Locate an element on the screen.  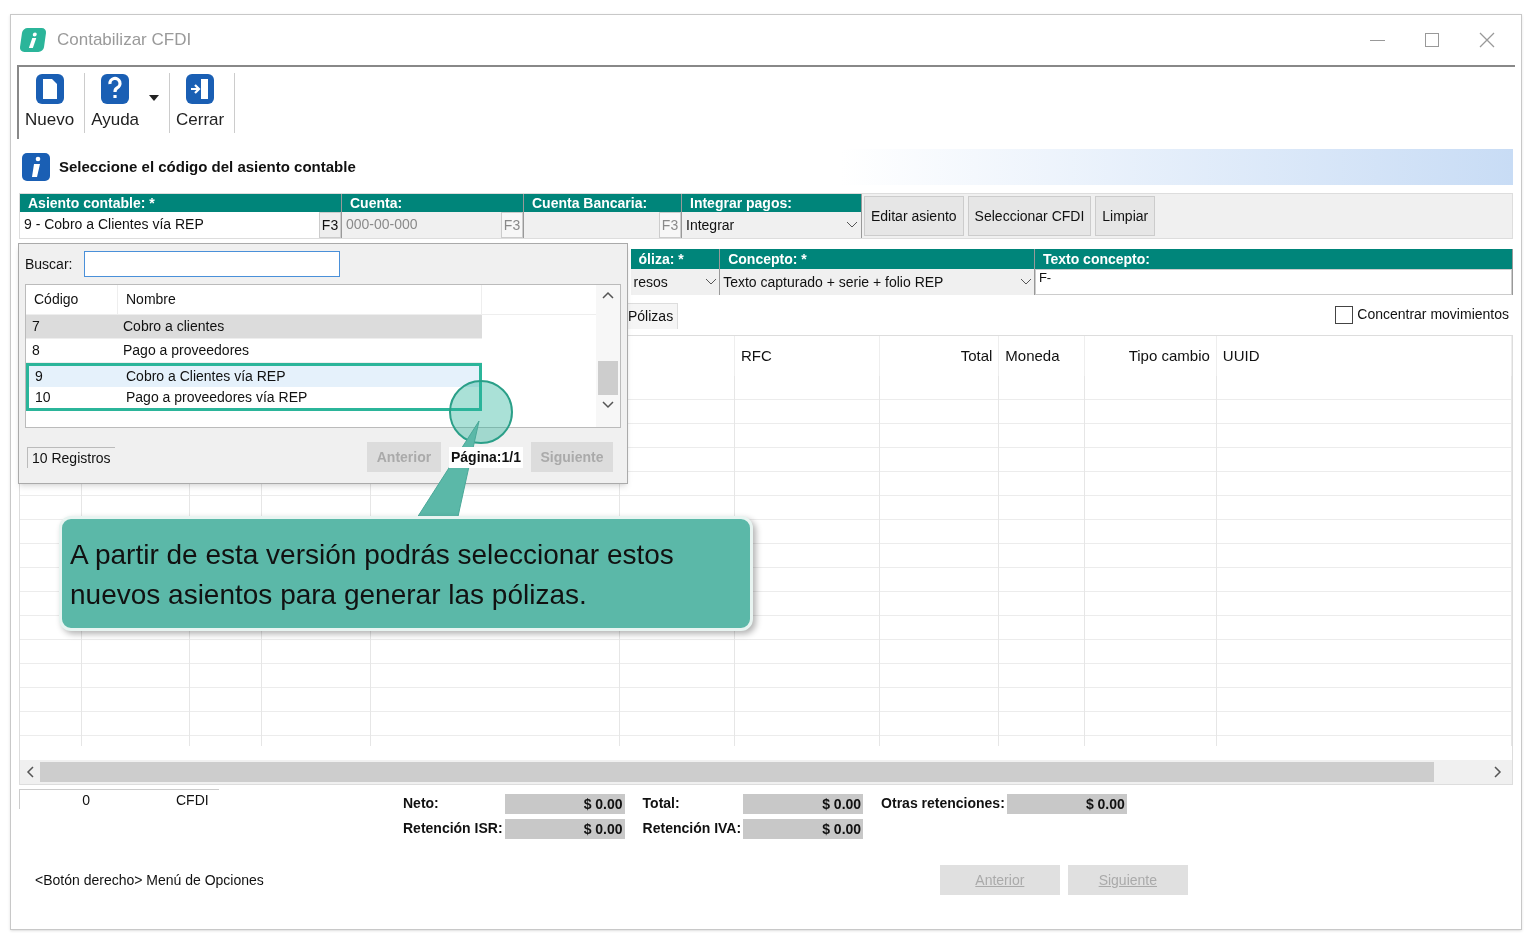
field-label: Cuenta Bancaria: is located at coordinates (602, 203).